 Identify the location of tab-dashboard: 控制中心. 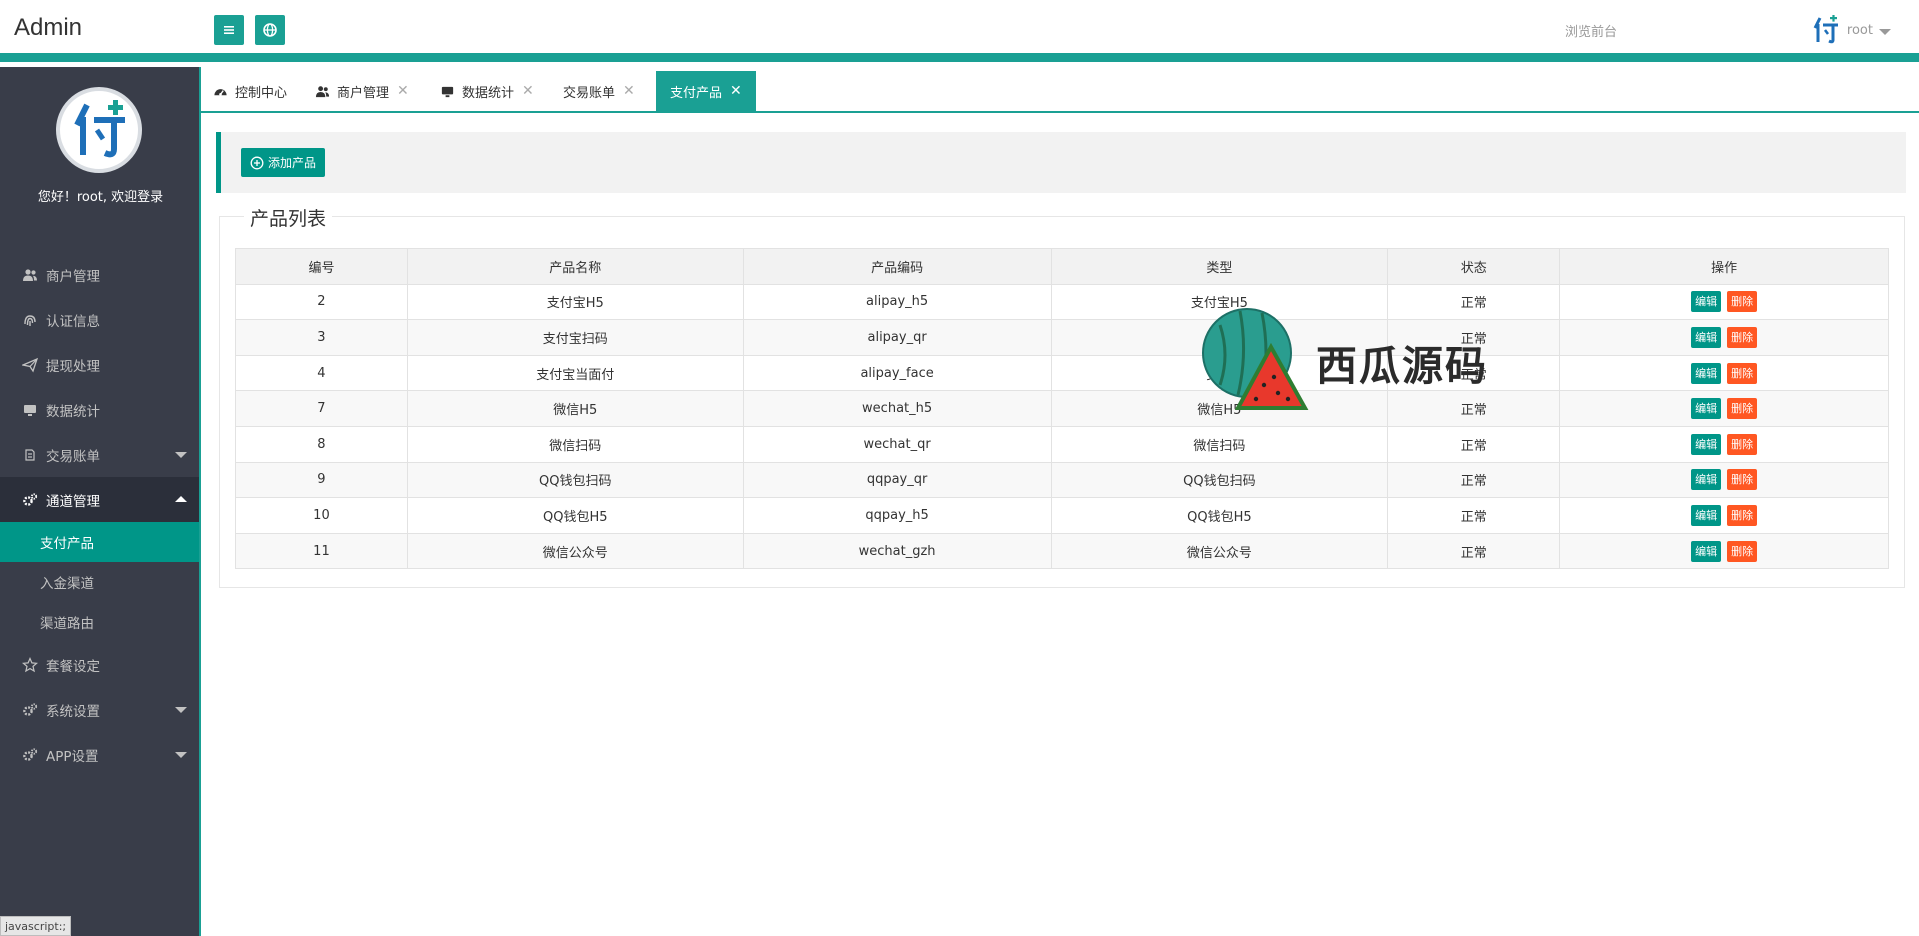
(250, 91).